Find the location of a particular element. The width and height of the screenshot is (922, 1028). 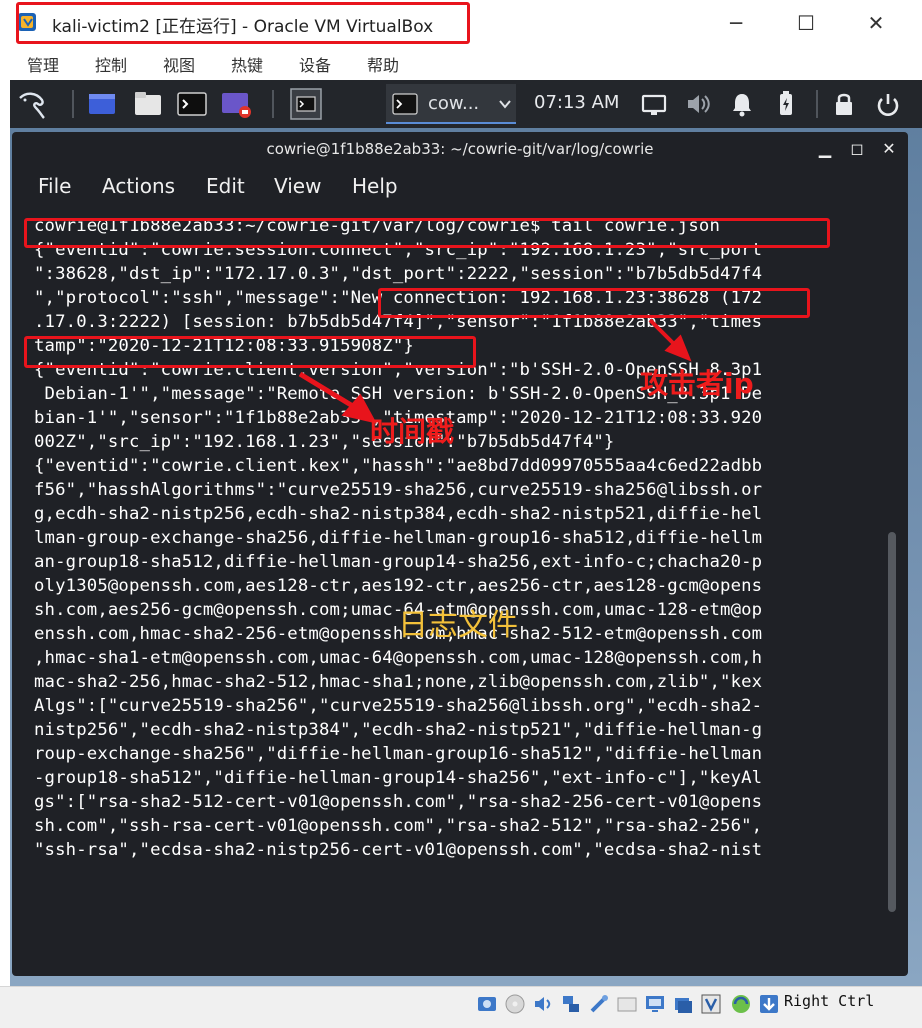

maximize-button: ☐ is located at coordinates (806, 23).